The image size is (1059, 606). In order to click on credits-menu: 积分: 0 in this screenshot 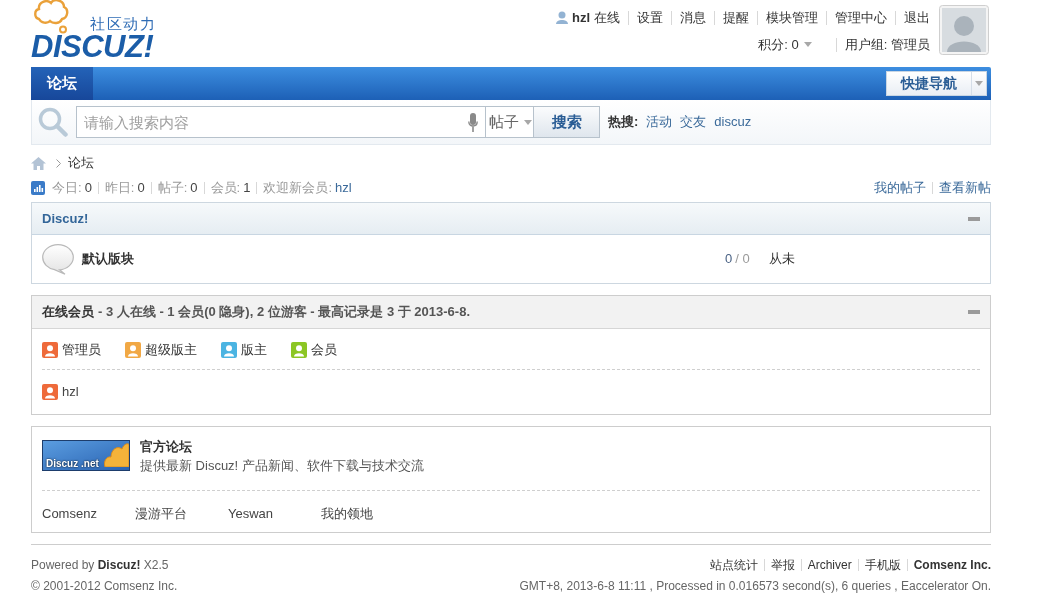, I will do `click(785, 44)`.